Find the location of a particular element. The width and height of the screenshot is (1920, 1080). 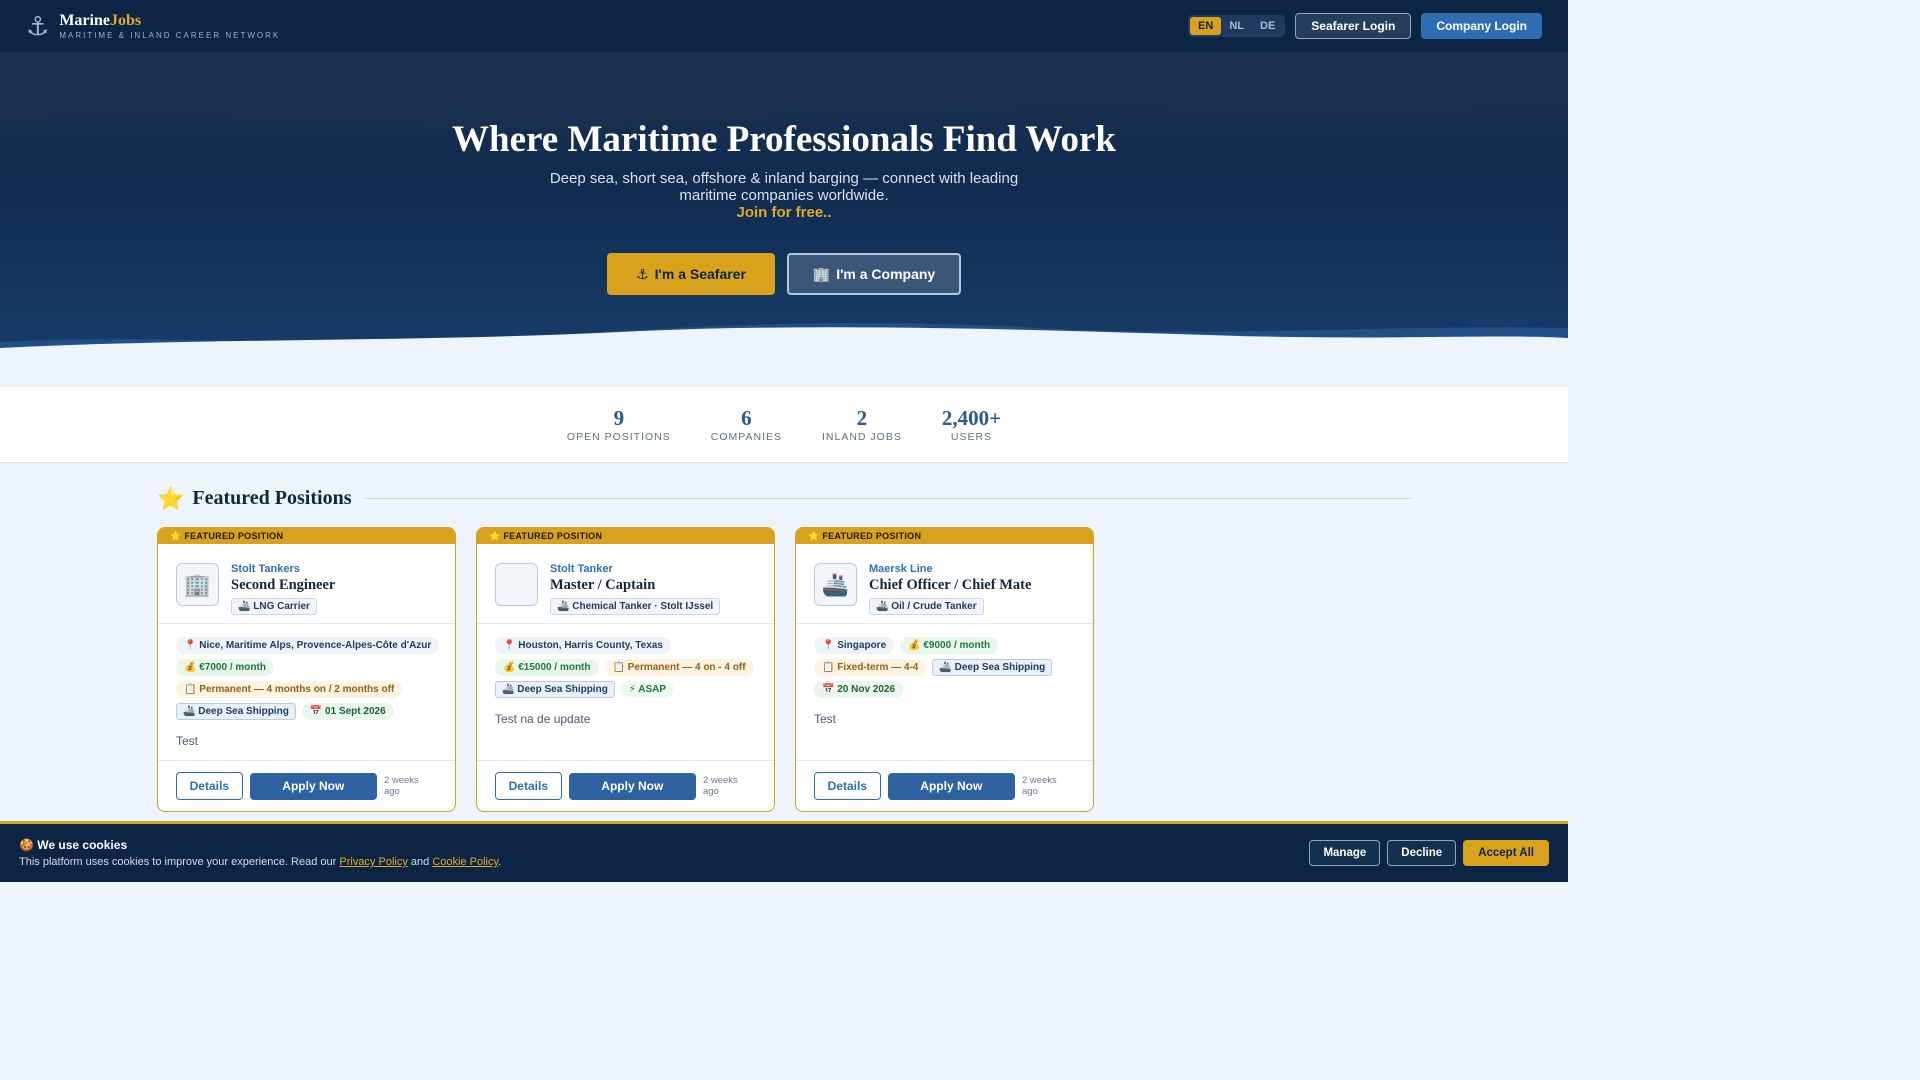

seafarer-signup-button: ⚓ I'm a Seafarer is located at coordinates (691, 274).